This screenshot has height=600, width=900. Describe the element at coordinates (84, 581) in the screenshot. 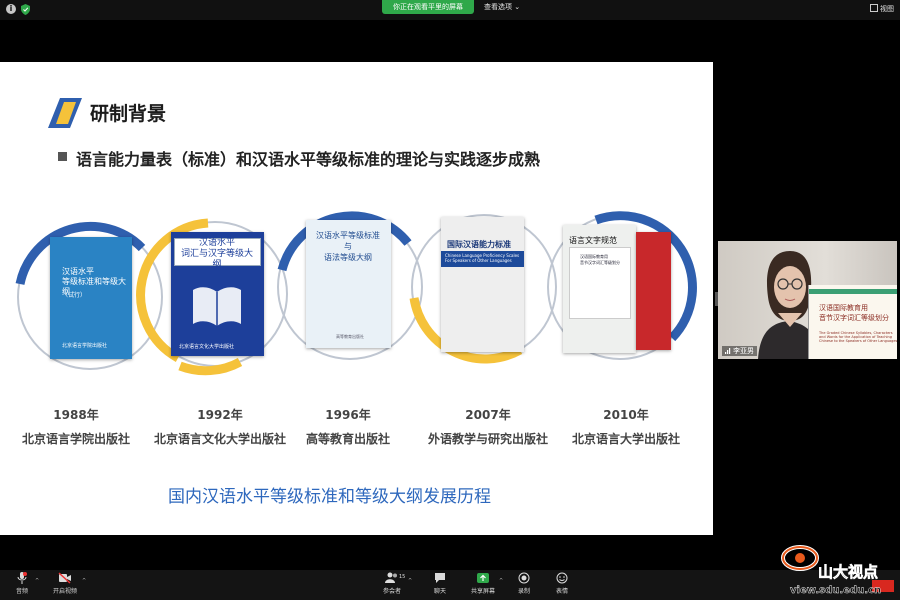

I see `video-options-chevron-icon: ^` at that location.